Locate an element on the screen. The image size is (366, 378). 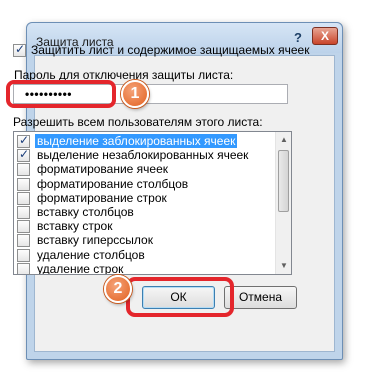
permission-label: форматирование строк is located at coordinates (102, 197).